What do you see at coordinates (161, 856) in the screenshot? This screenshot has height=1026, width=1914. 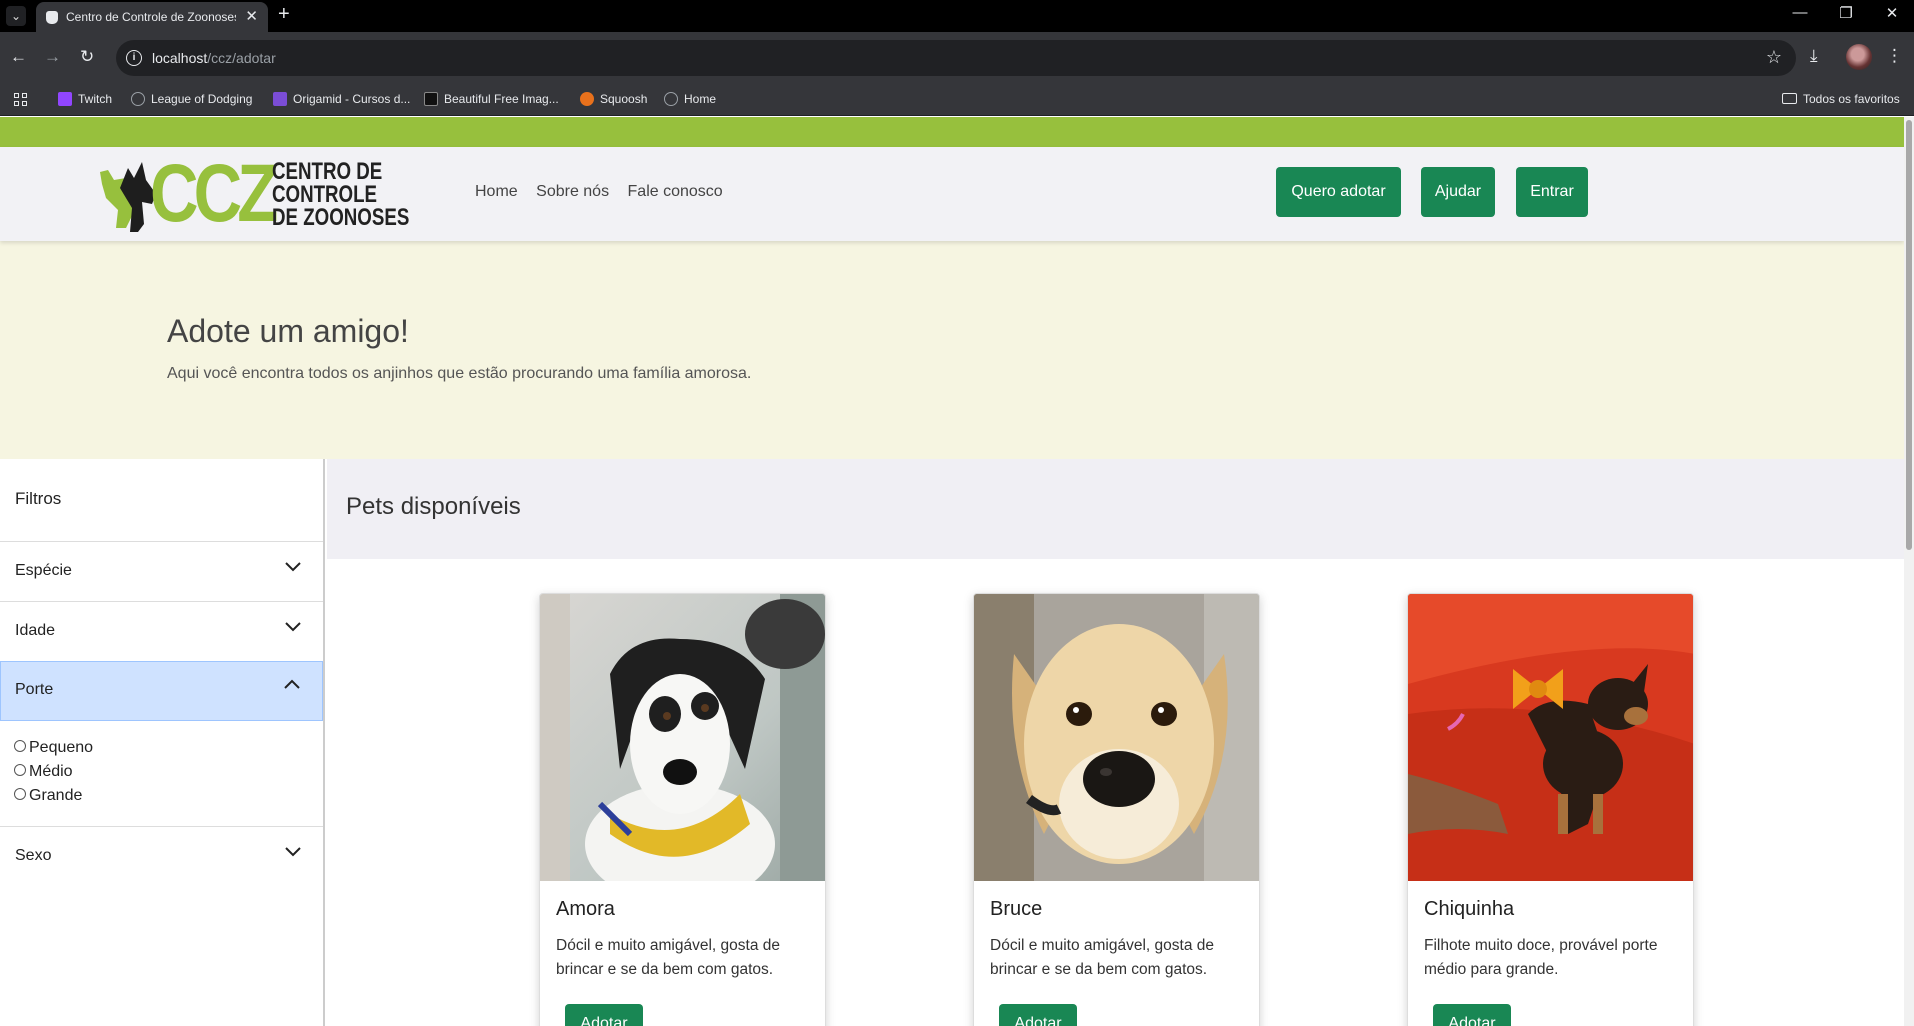 I see `filter-sexo-toggle: Sexo` at bounding box center [161, 856].